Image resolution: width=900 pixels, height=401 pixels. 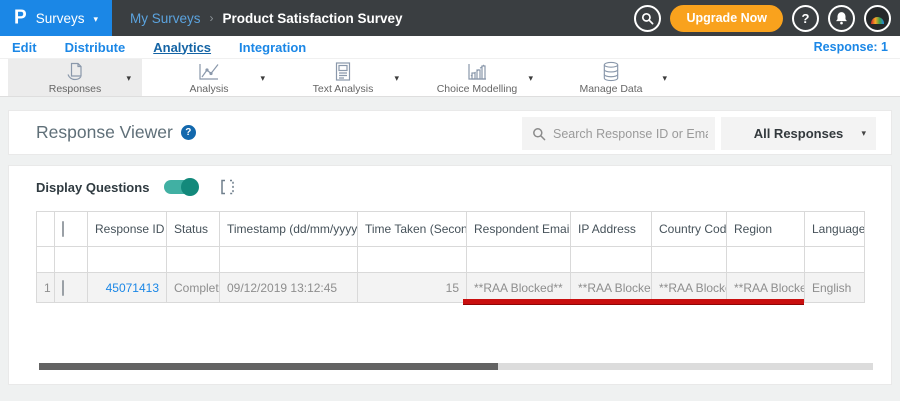 What do you see at coordinates (165, 18) in the screenshot?
I see `breadcrumb-my-surveys: My Surveys` at bounding box center [165, 18].